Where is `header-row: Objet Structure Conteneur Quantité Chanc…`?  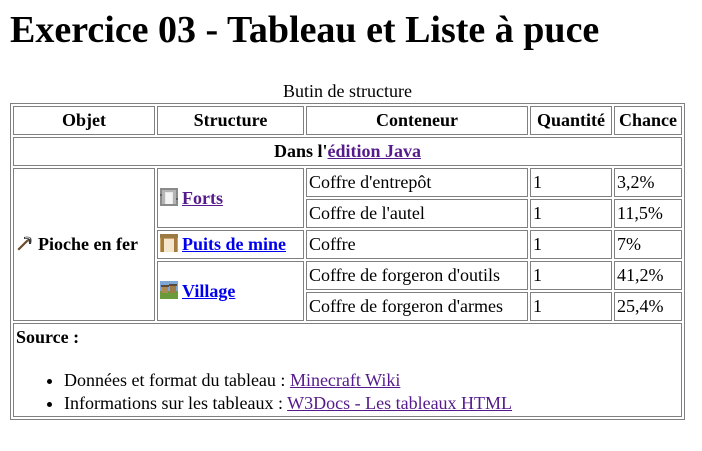
header-row: Objet Structure Conteneur Quantité Chanc… is located at coordinates (347, 120).